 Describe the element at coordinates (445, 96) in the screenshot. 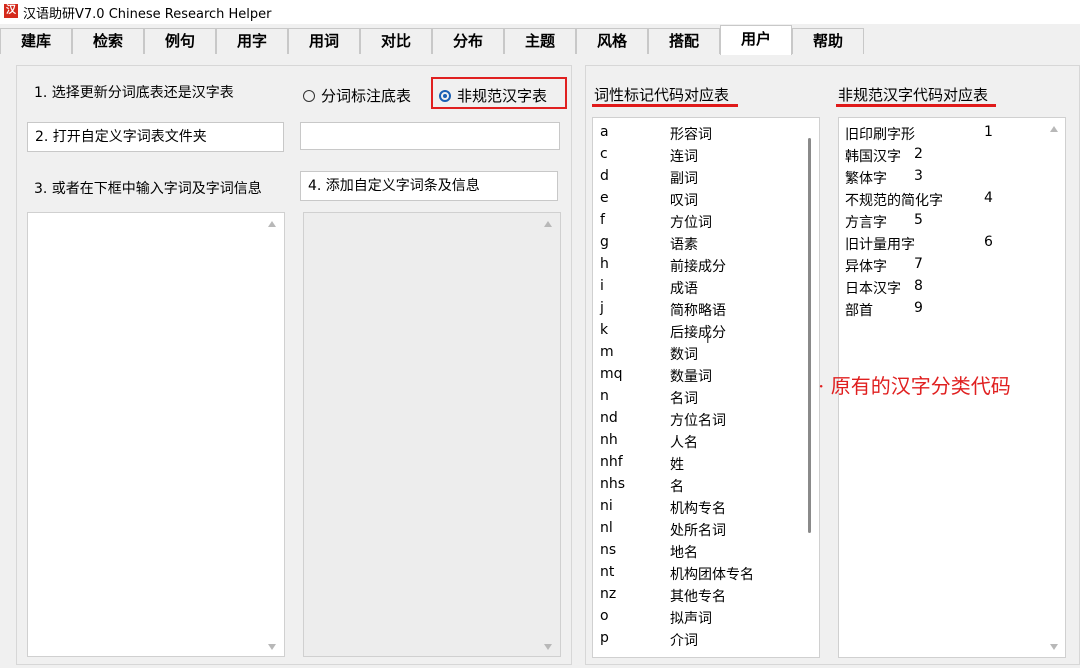

I see `radio-selected-icon` at that location.